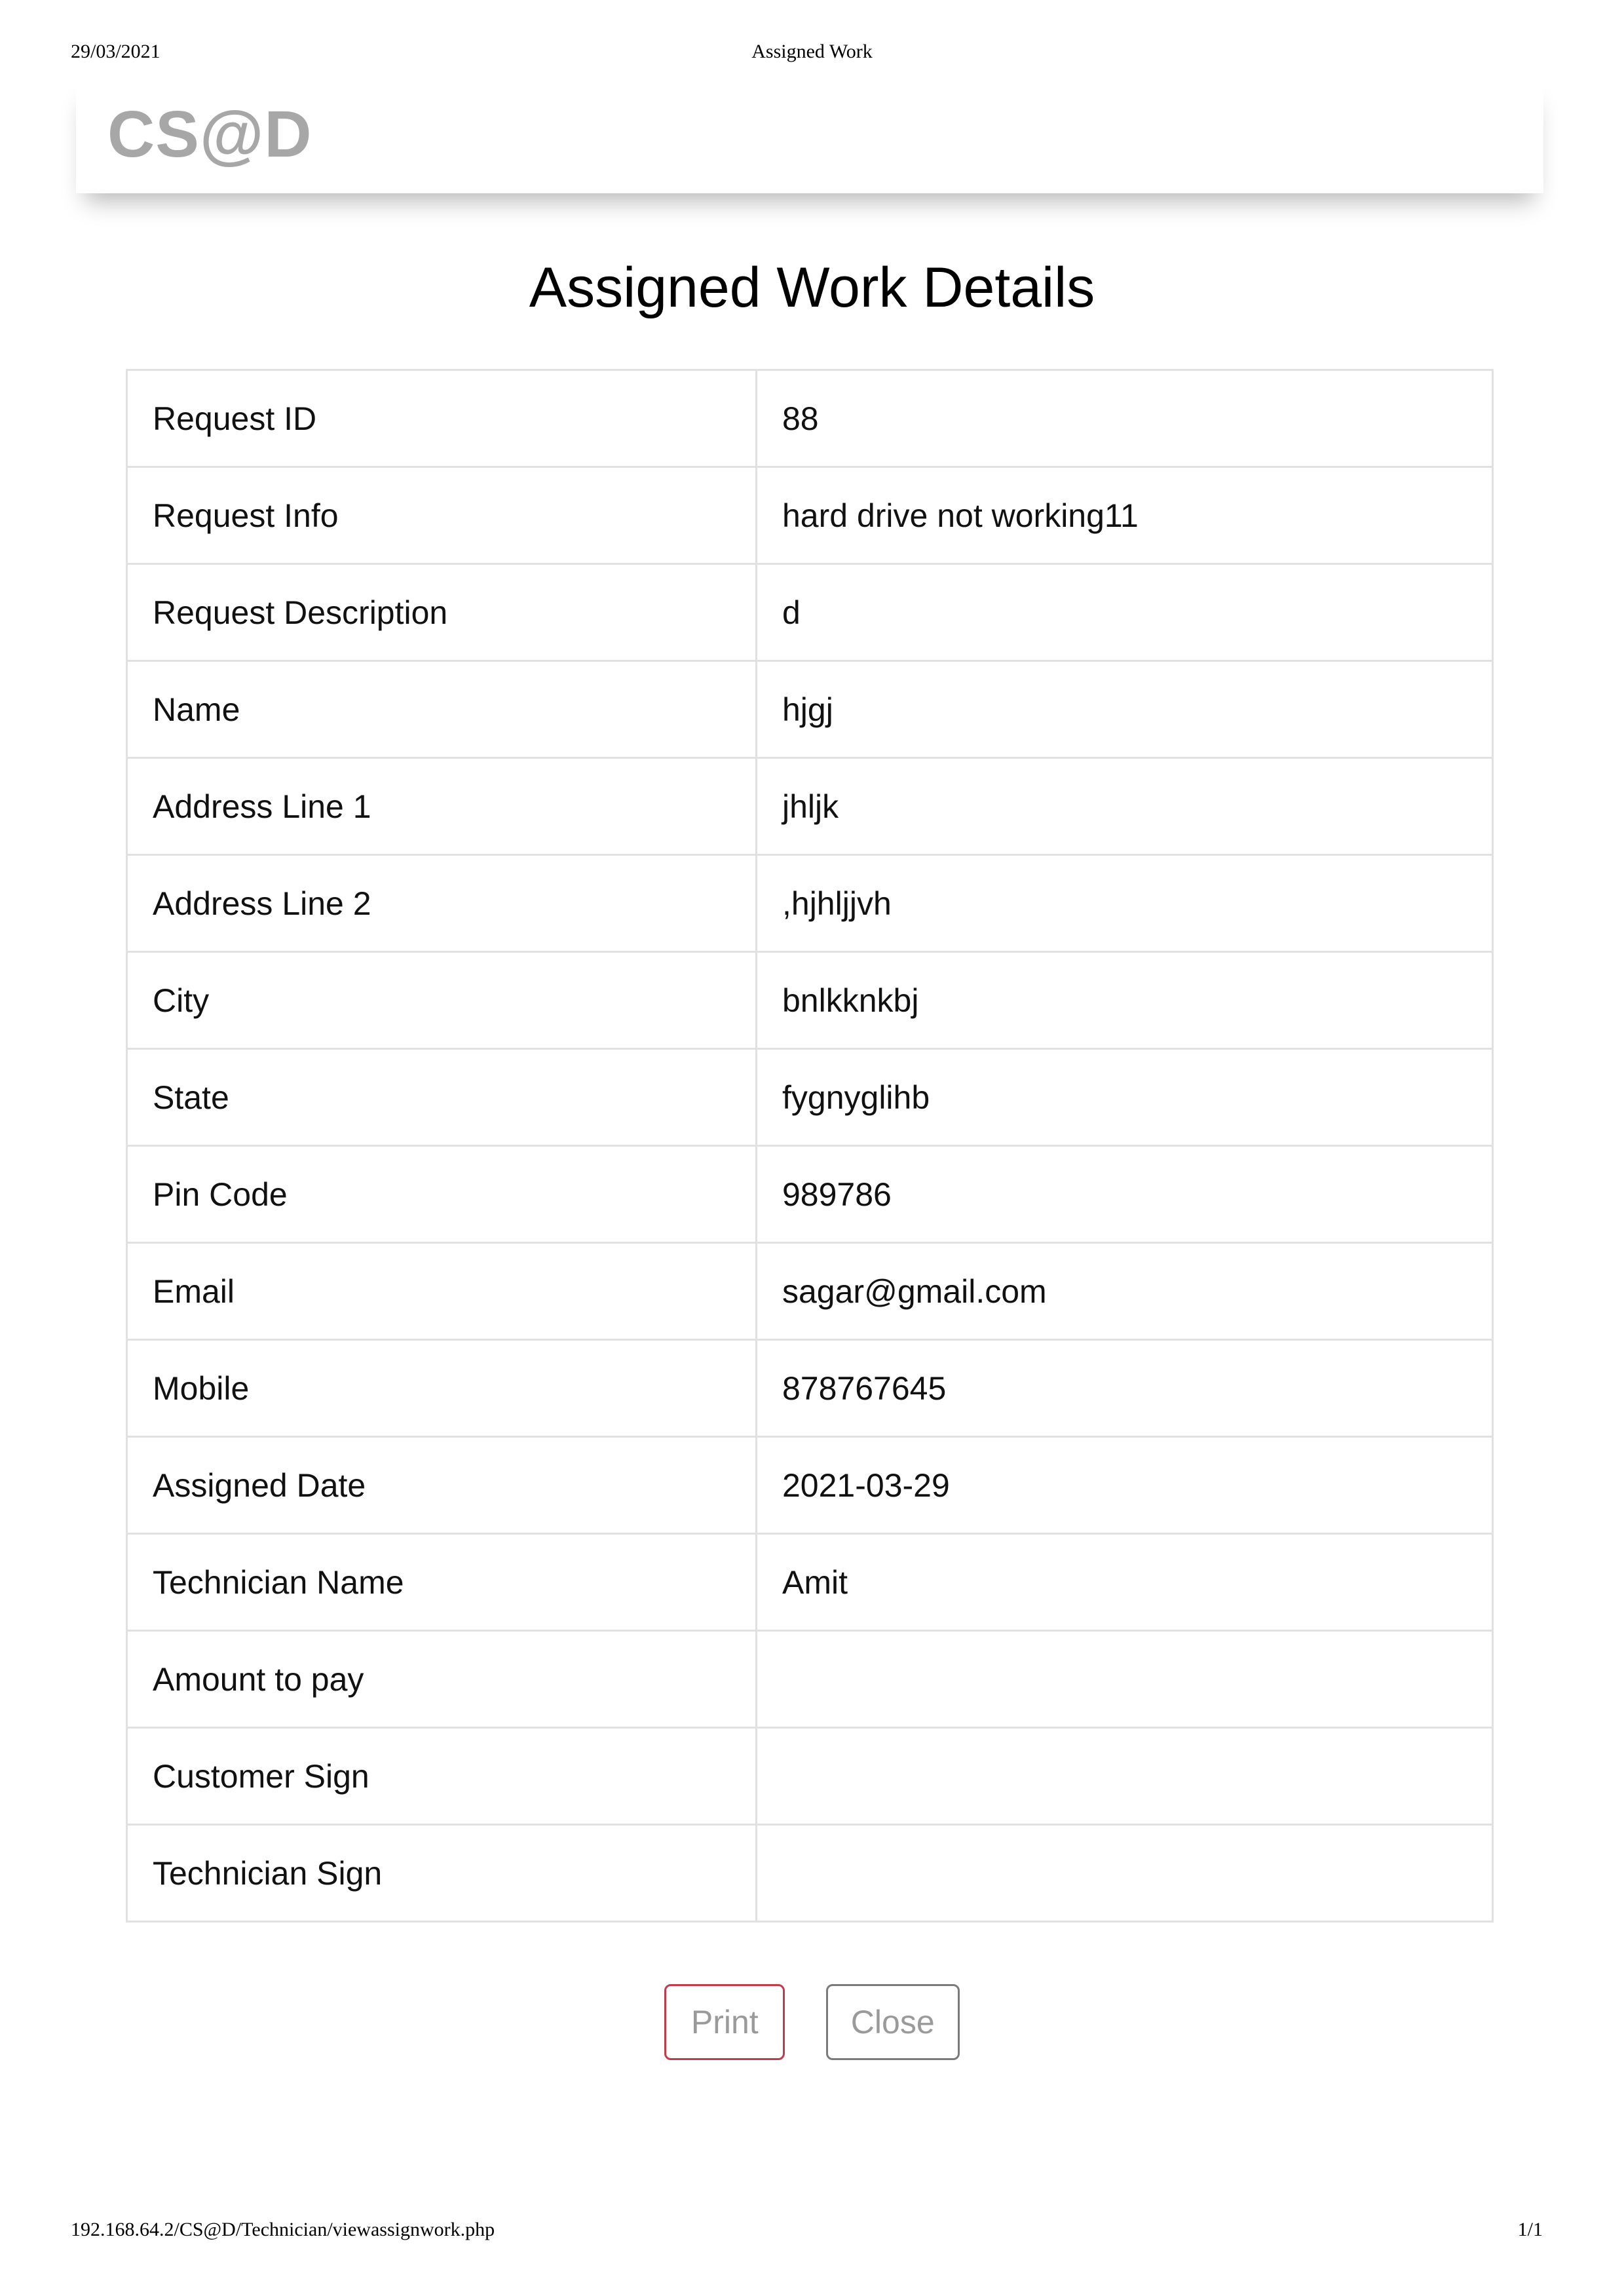 This screenshot has height=2296, width=1624. What do you see at coordinates (441, 1582) in the screenshot?
I see `field-label: Technician Name` at bounding box center [441, 1582].